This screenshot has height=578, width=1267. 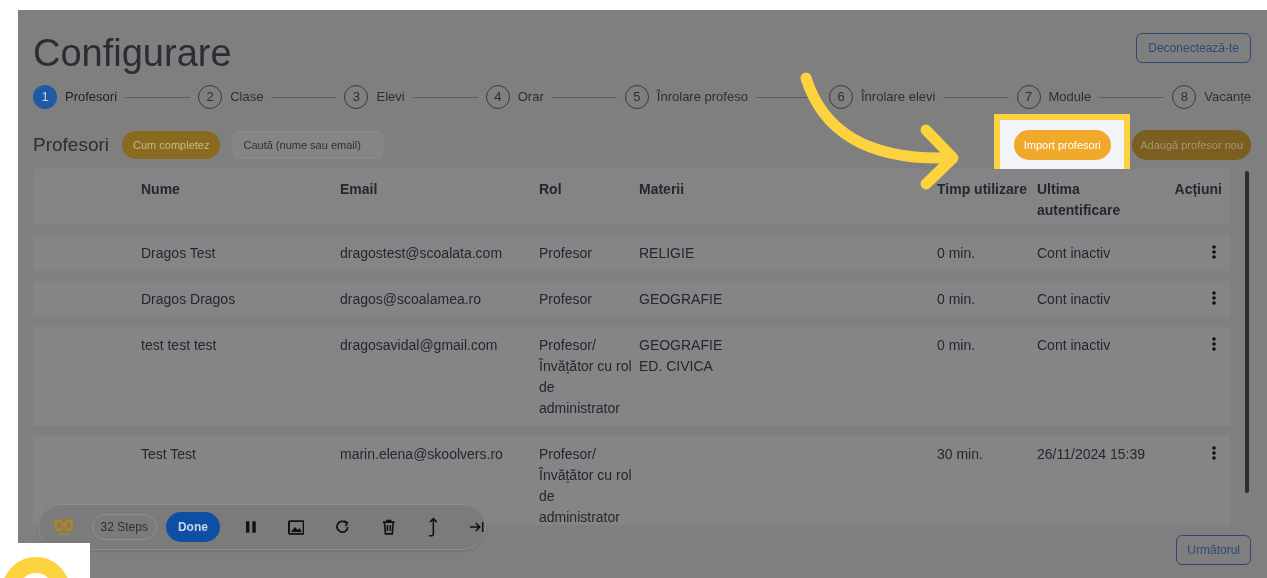 I want to click on column-header: Acțiuni, so click(x=1198, y=189).